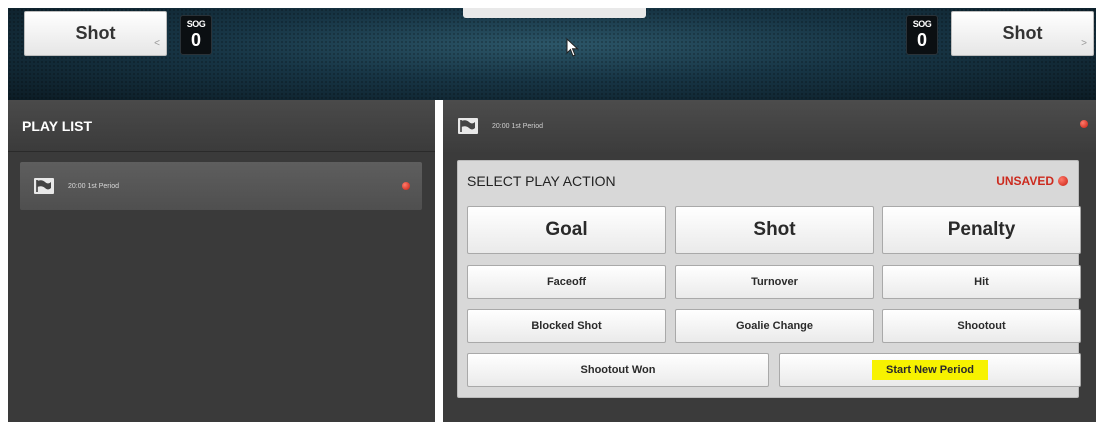 The width and height of the screenshot is (1096, 422). I want to click on home-sog-value: 0, so click(195, 40).